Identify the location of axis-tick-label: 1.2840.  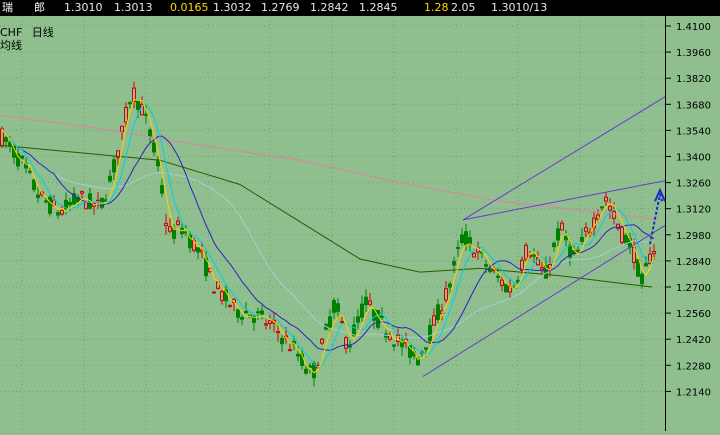
(693, 262).